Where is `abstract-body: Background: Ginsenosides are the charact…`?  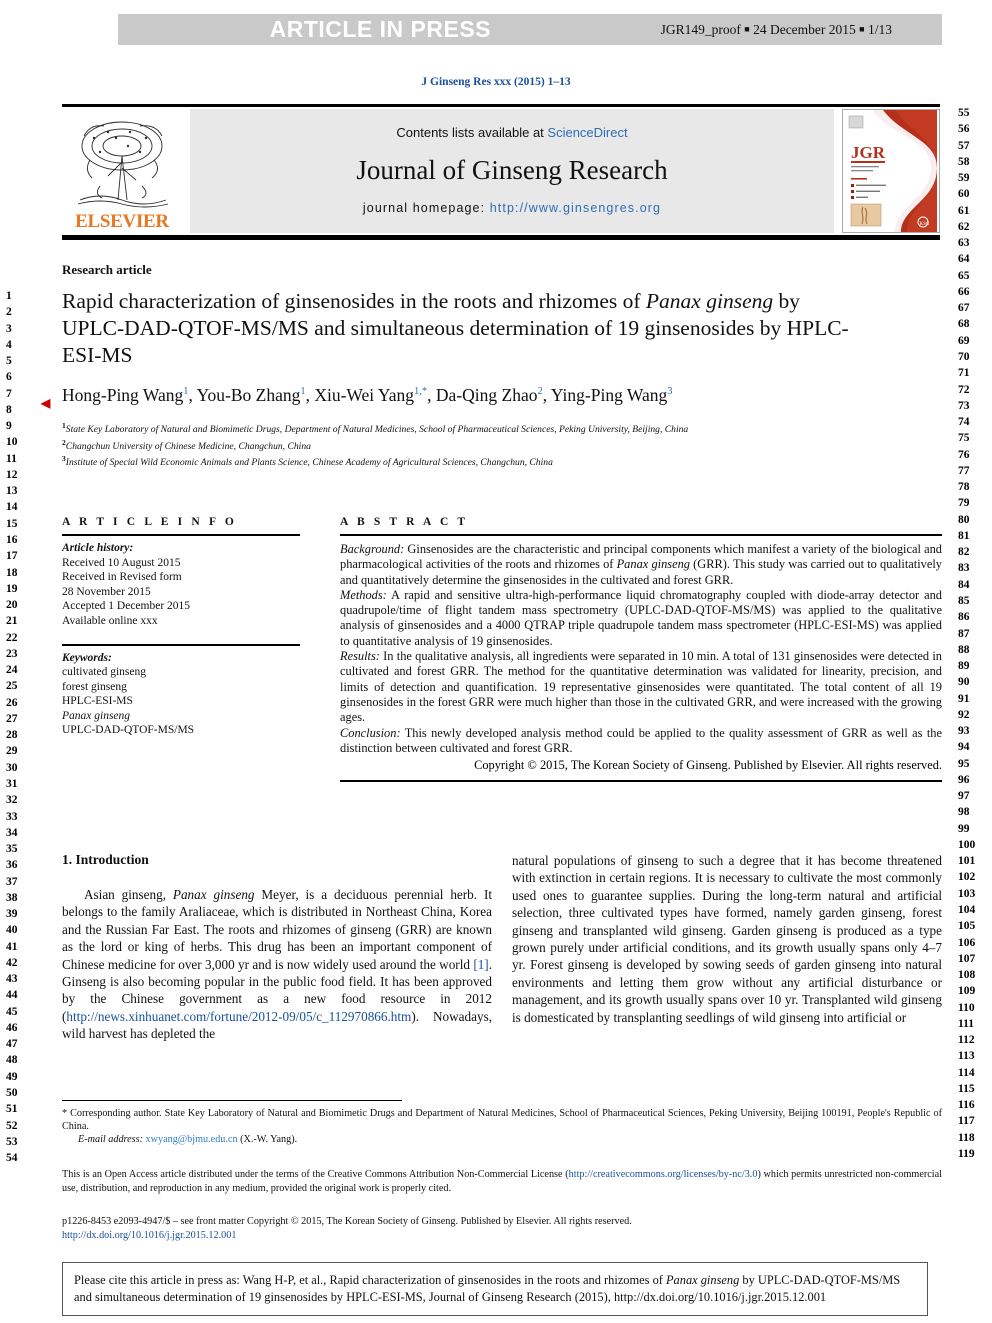
abstract-body: Background: Ginsenosides are the charact… is located at coordinates (641, 649).